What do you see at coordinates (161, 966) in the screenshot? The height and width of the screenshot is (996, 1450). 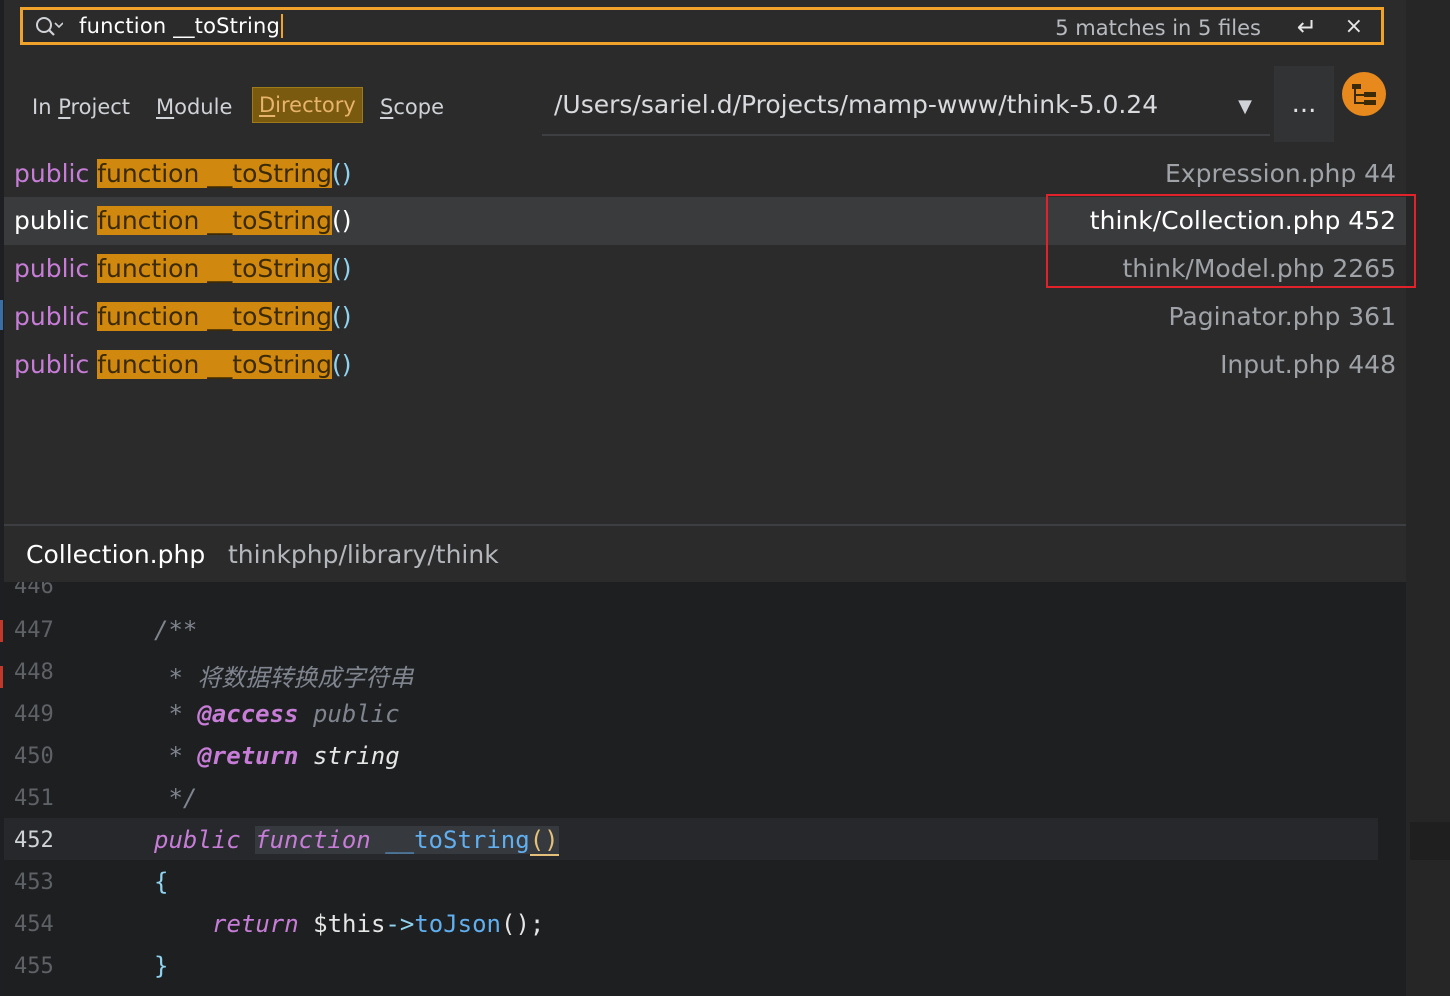 I see `code-line: }` at bounding box center [161, 966].